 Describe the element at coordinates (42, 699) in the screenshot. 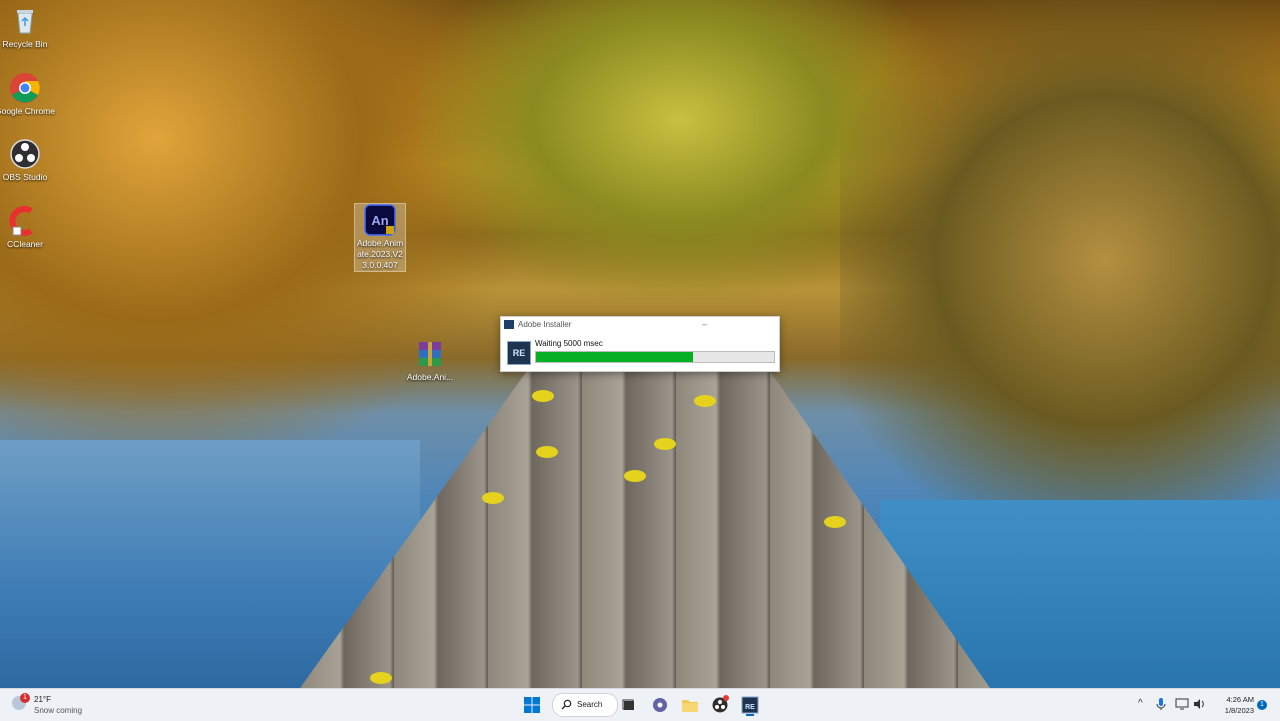

I see `weather-temperature: 21°F` at that location.